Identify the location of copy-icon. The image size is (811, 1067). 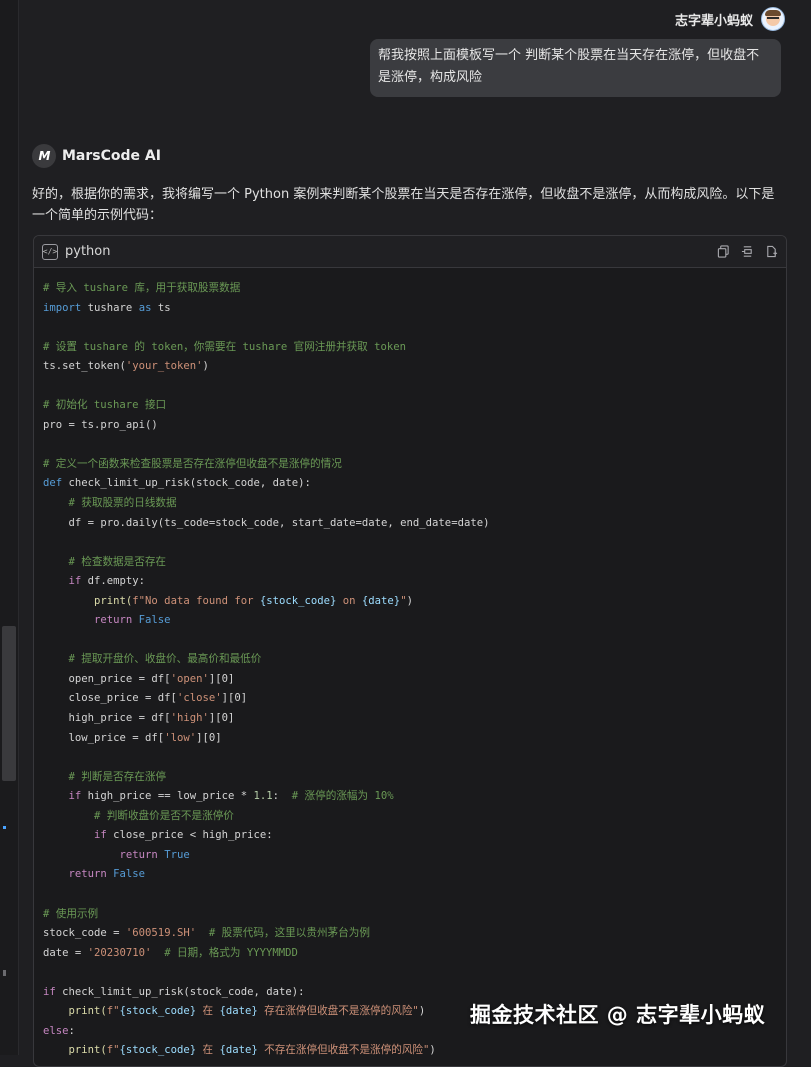
(723, 252).